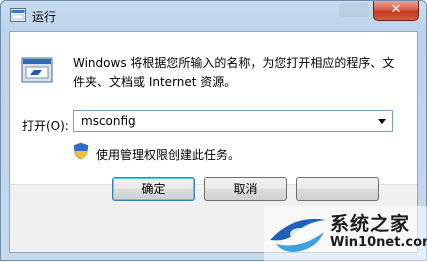 The height and width of the screenshot is (262, 427). What do you see at coordinates (354, 10) in the screenshot?
I see `minimize-button` at bounding box center [354, 10].